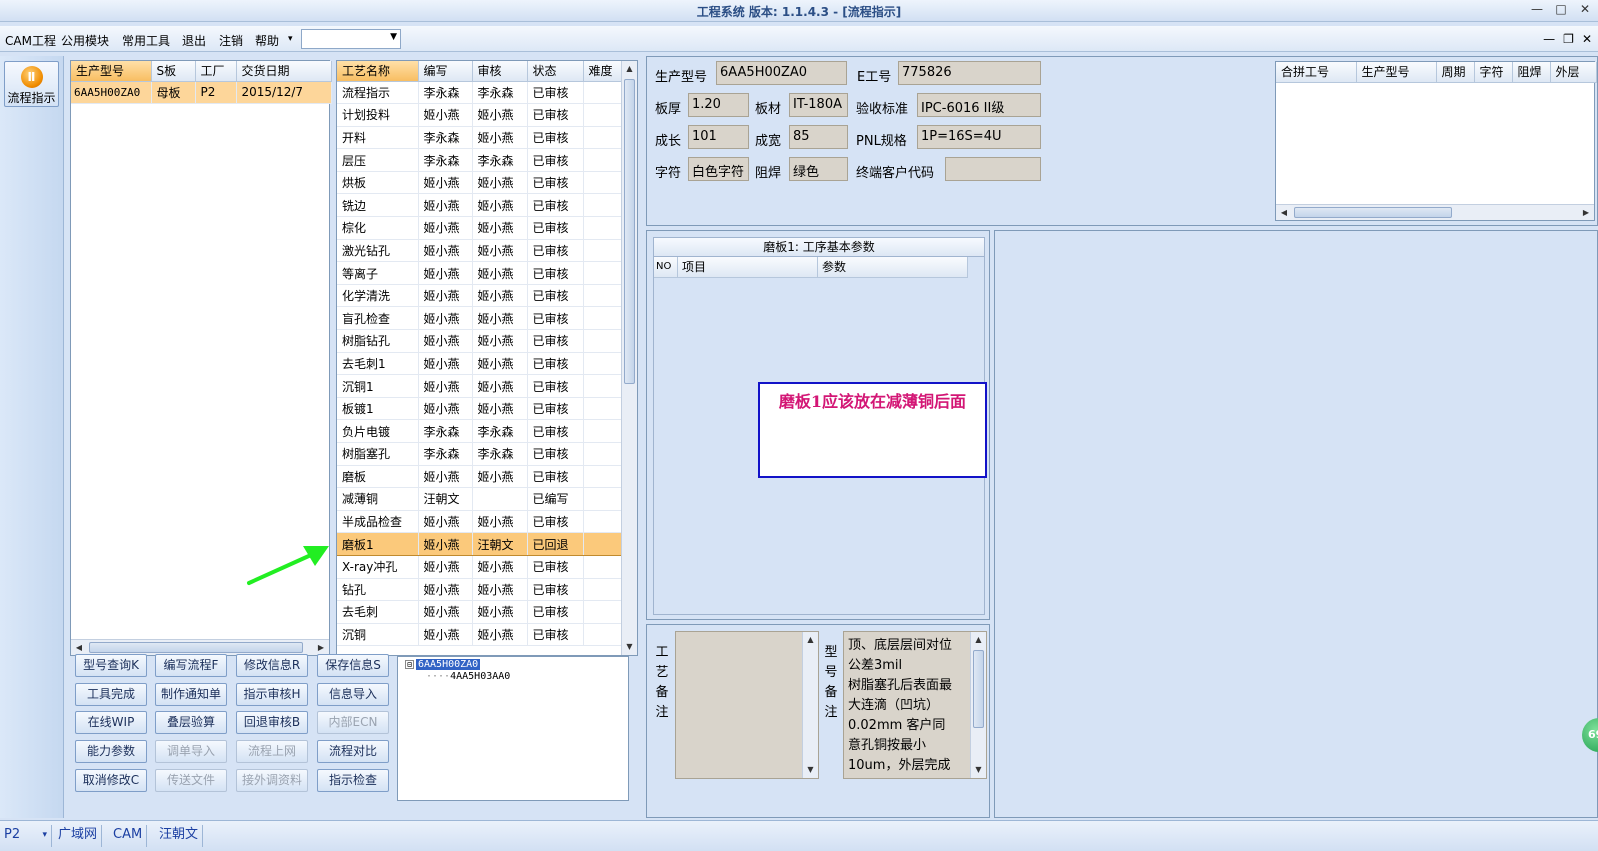 This screenshot has width=1598, height=851. I want to click on action-button: 叠层验算, so click(191, 722).